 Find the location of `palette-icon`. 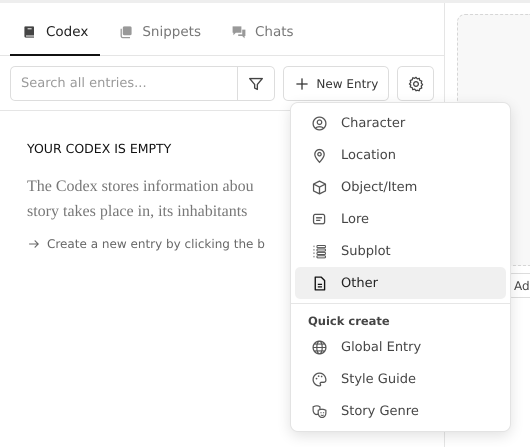

palette-icon is located at coordinates (319, 379).